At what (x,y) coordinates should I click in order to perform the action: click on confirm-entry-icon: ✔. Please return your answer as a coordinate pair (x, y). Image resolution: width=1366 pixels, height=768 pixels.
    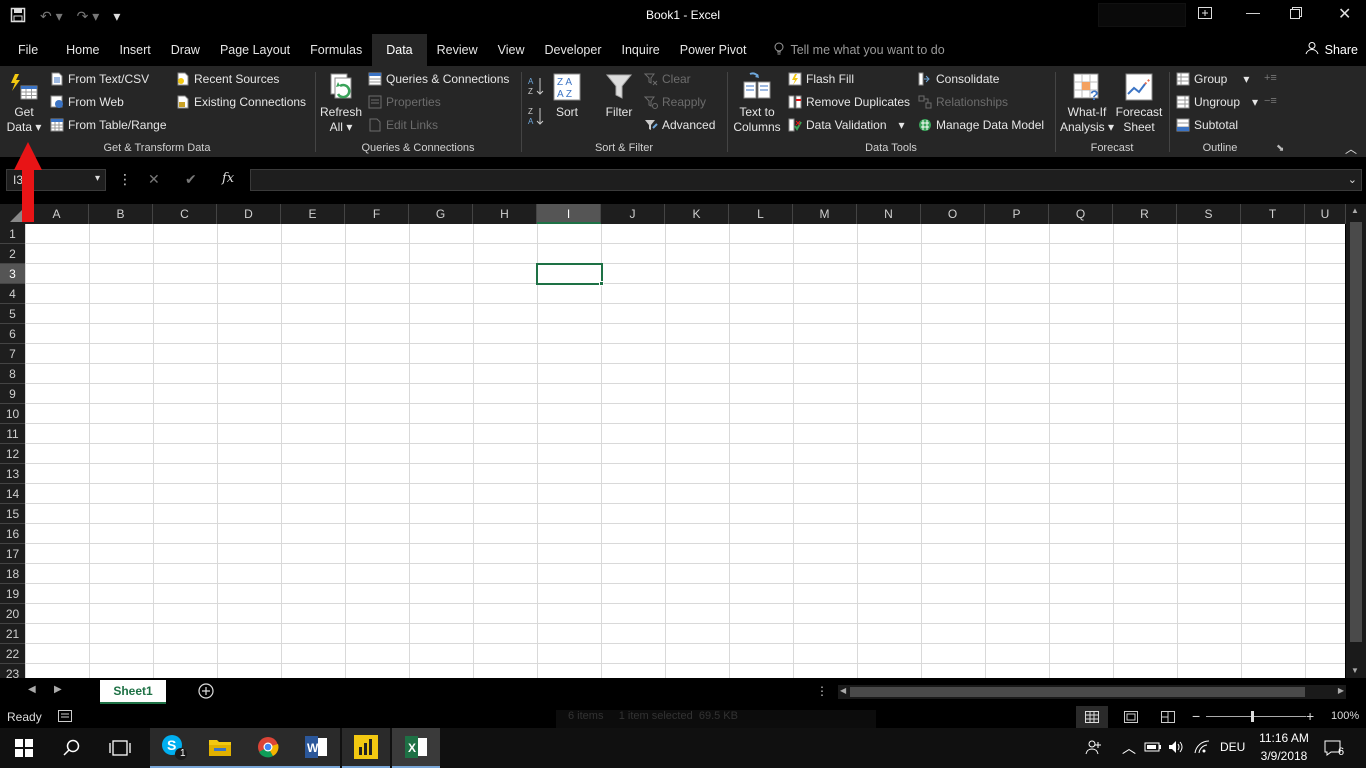
    Looking at the image, I should click on (191, 179).